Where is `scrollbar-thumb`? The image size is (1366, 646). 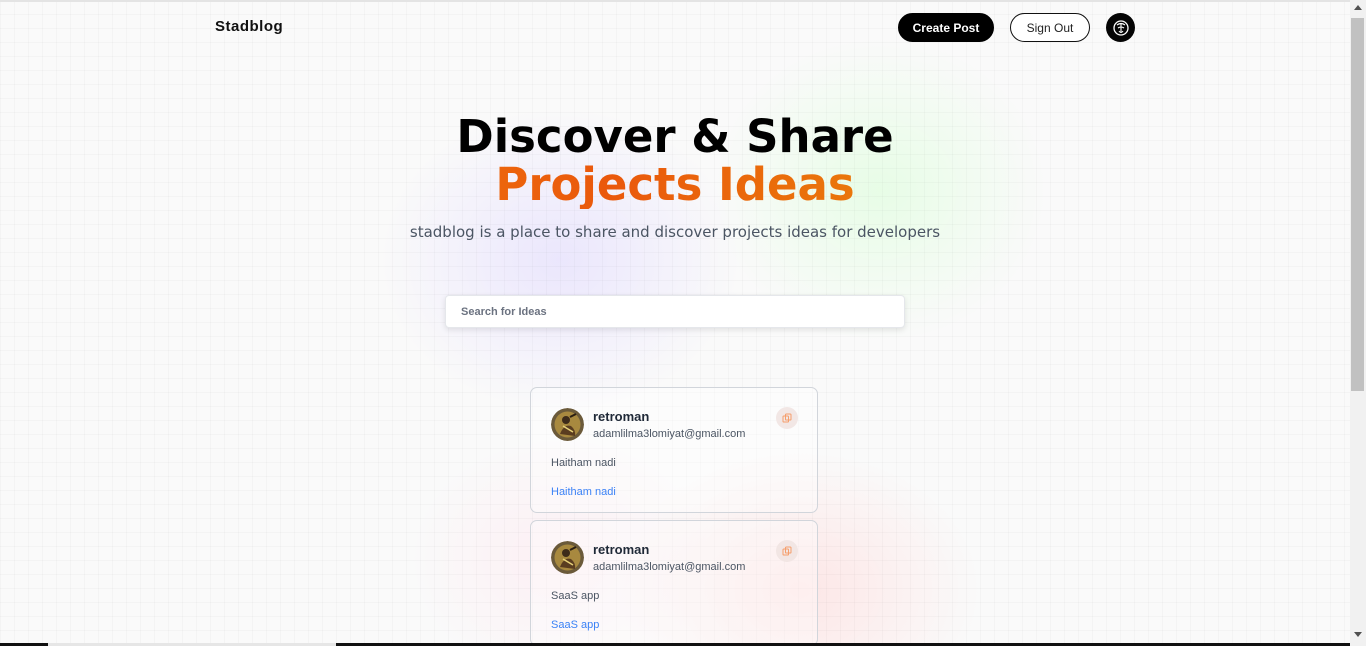 scrollbar-thumb is located at coordinates (1357, 204).